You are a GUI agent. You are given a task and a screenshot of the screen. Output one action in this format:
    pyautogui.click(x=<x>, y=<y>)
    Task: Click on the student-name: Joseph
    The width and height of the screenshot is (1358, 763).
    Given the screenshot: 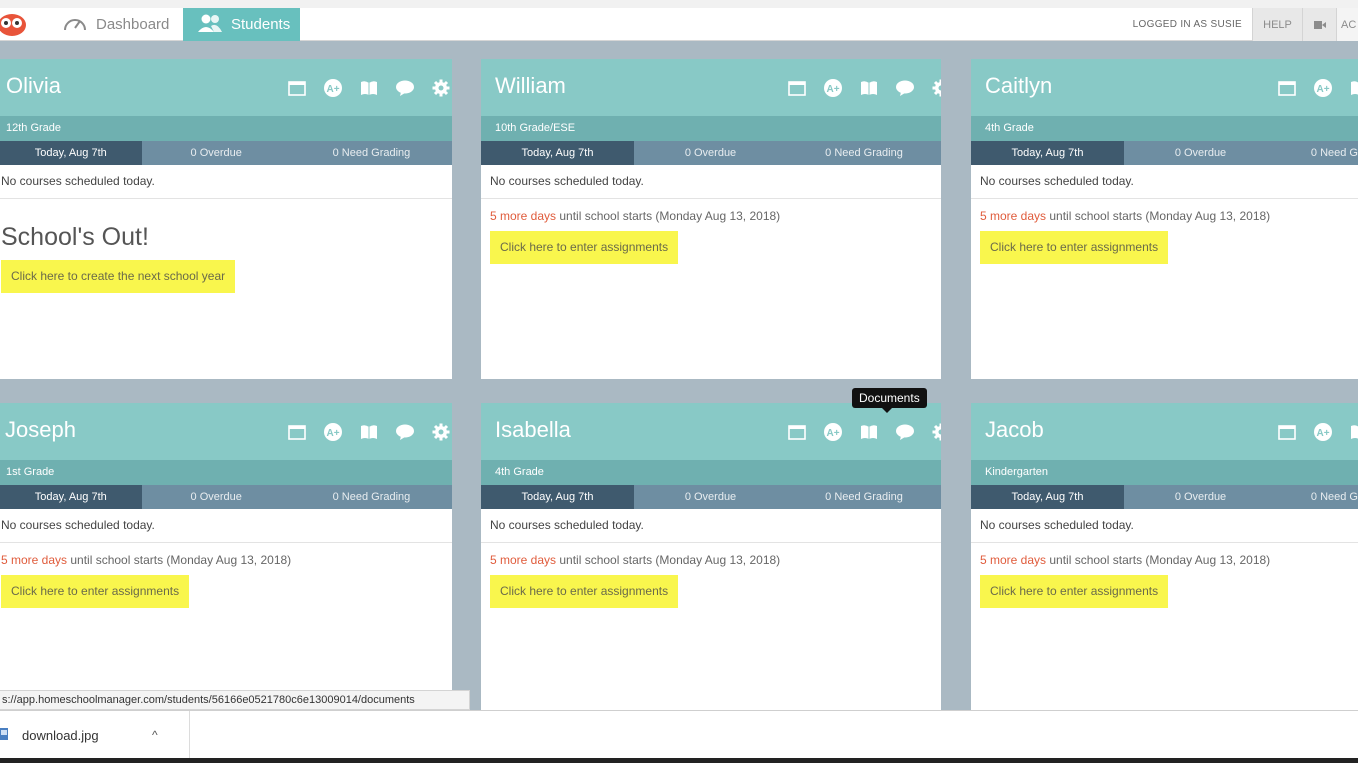 What is the action you would take?
    pyautogui.click(x=40, y=430)
    